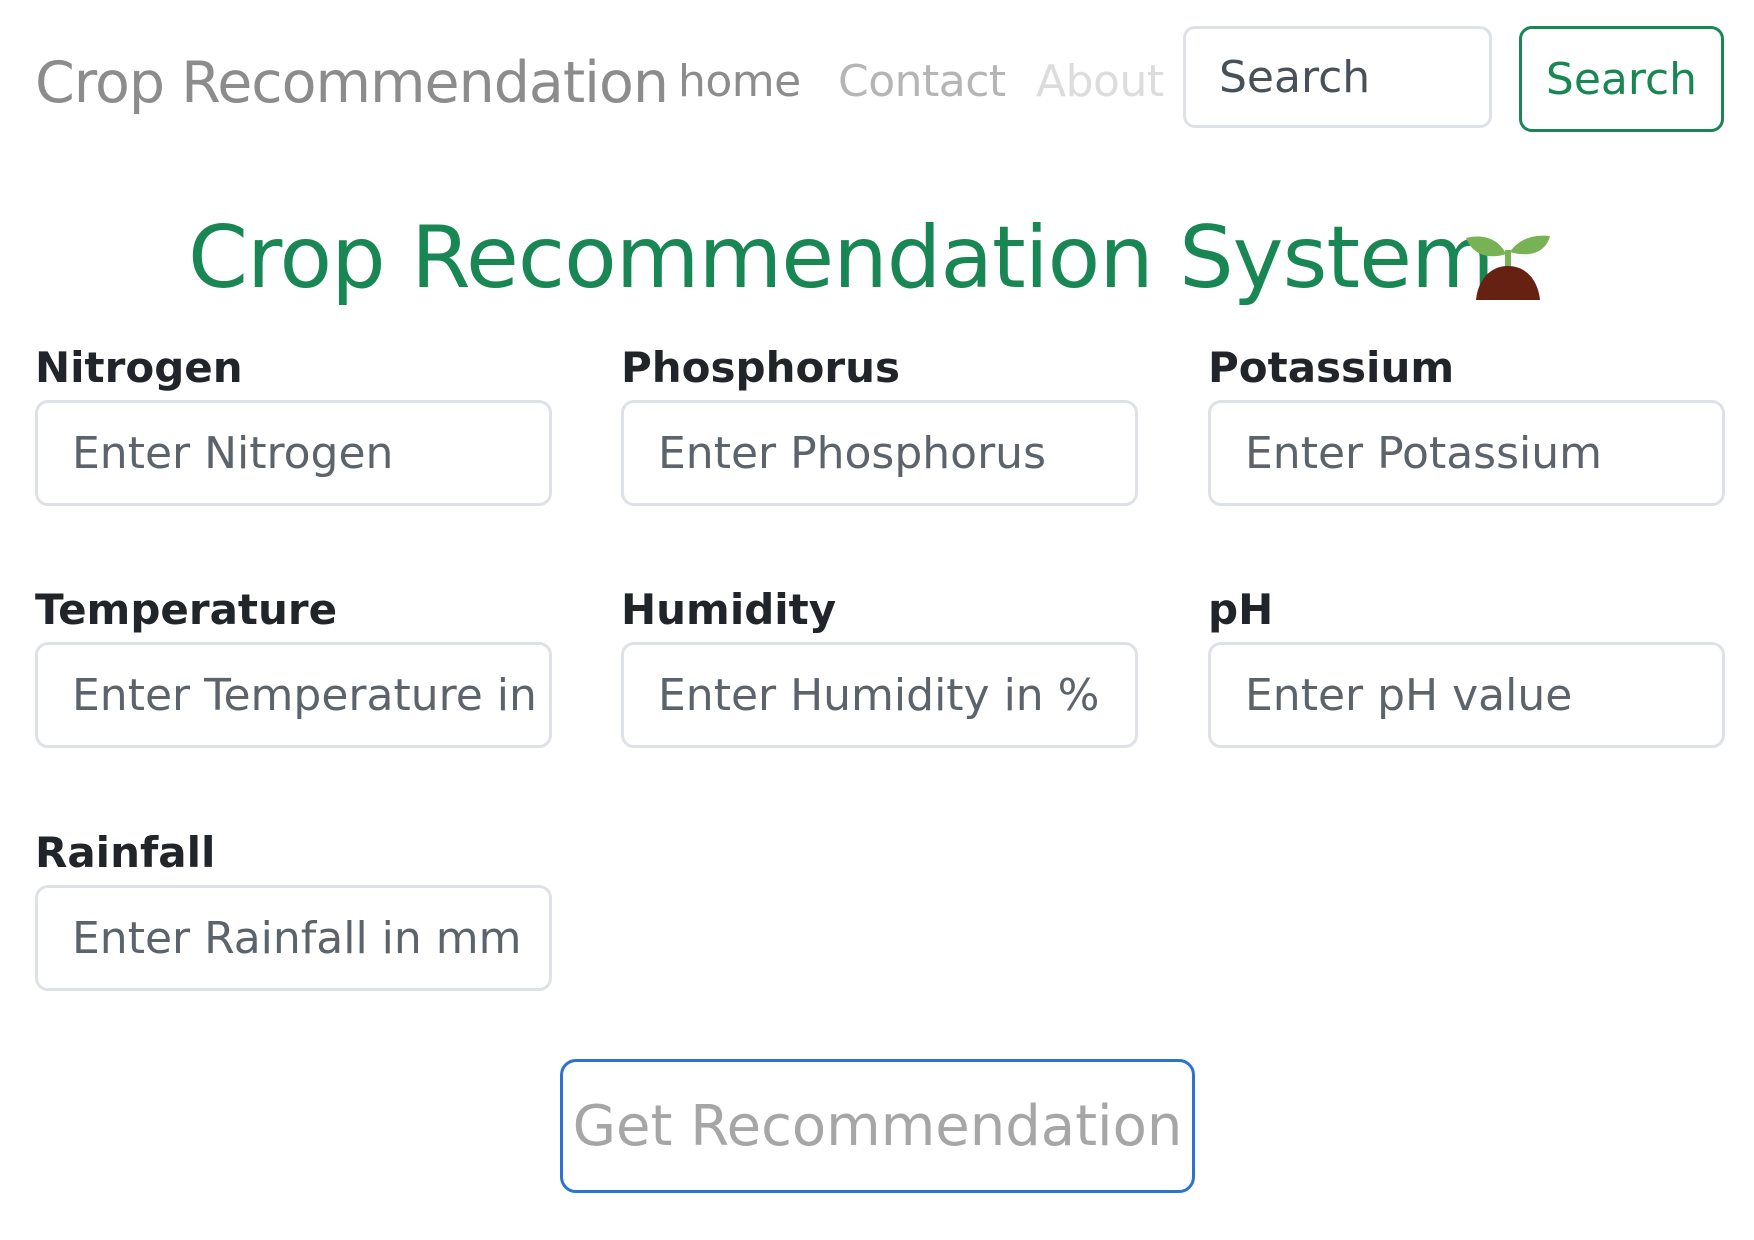 The width and height of the screenshot is (1754, 1240). Describe the element at coordinates (739, 82) in the screenshot. I see `nav-link-home: home` at that location.